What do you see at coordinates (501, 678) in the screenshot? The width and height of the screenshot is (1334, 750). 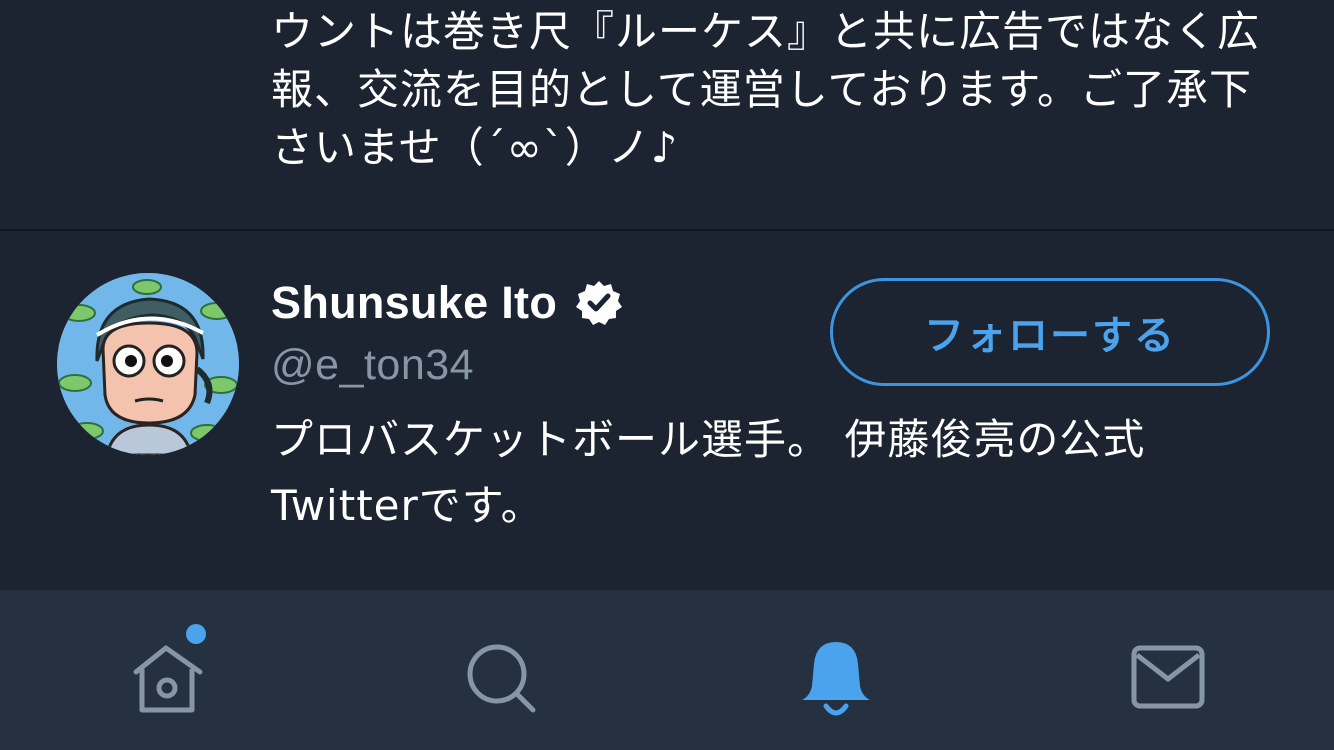 I see `search-icon` at bounding box center [501, 678].